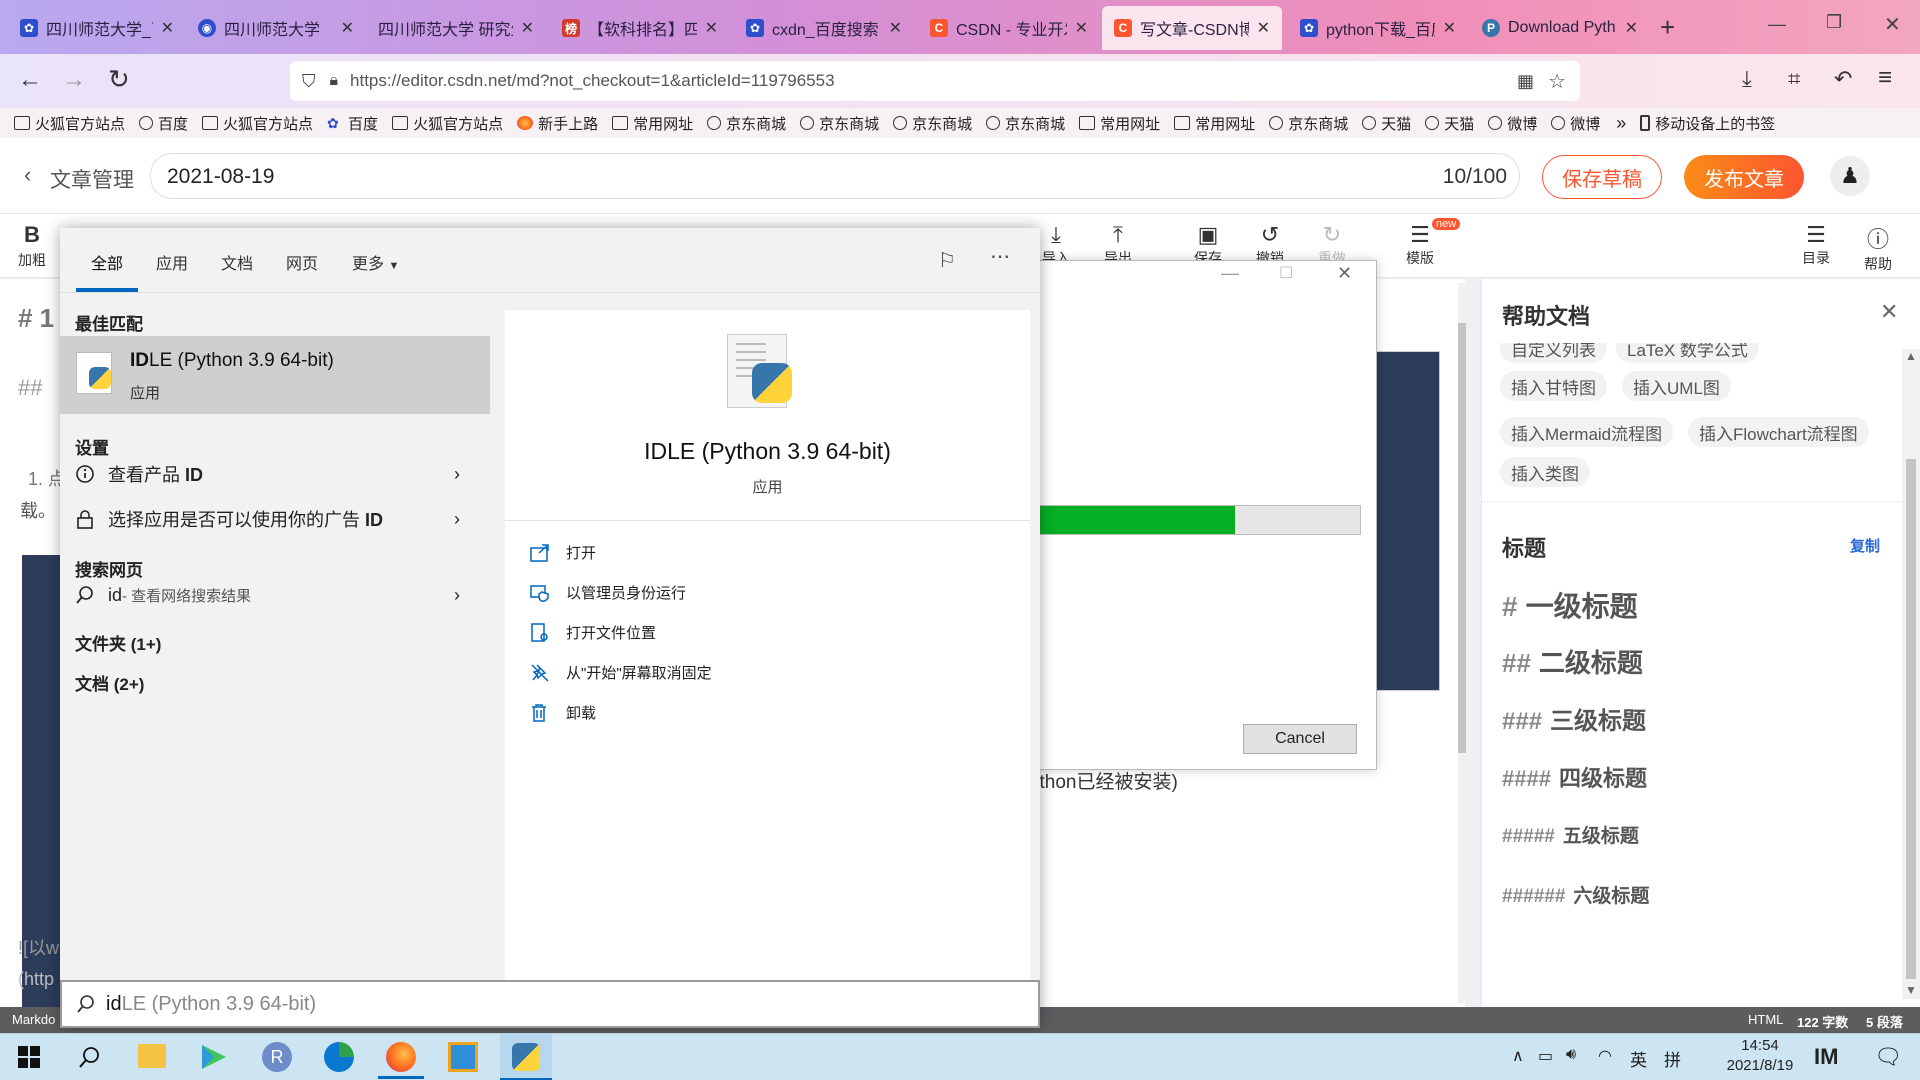 Image resolution: width=1920 pixels, height=1080 pixels. I want to click on publish-button: 发布文章, so click(1744, 177).